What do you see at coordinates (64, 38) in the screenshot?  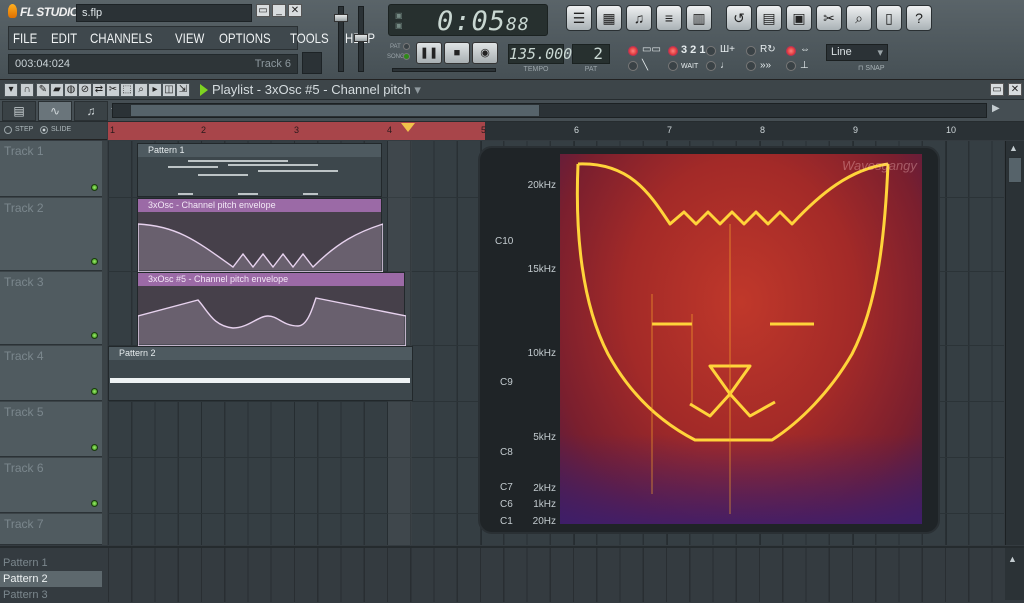 I see `menu-edit: EDIT` at bounding box center [64, 38].